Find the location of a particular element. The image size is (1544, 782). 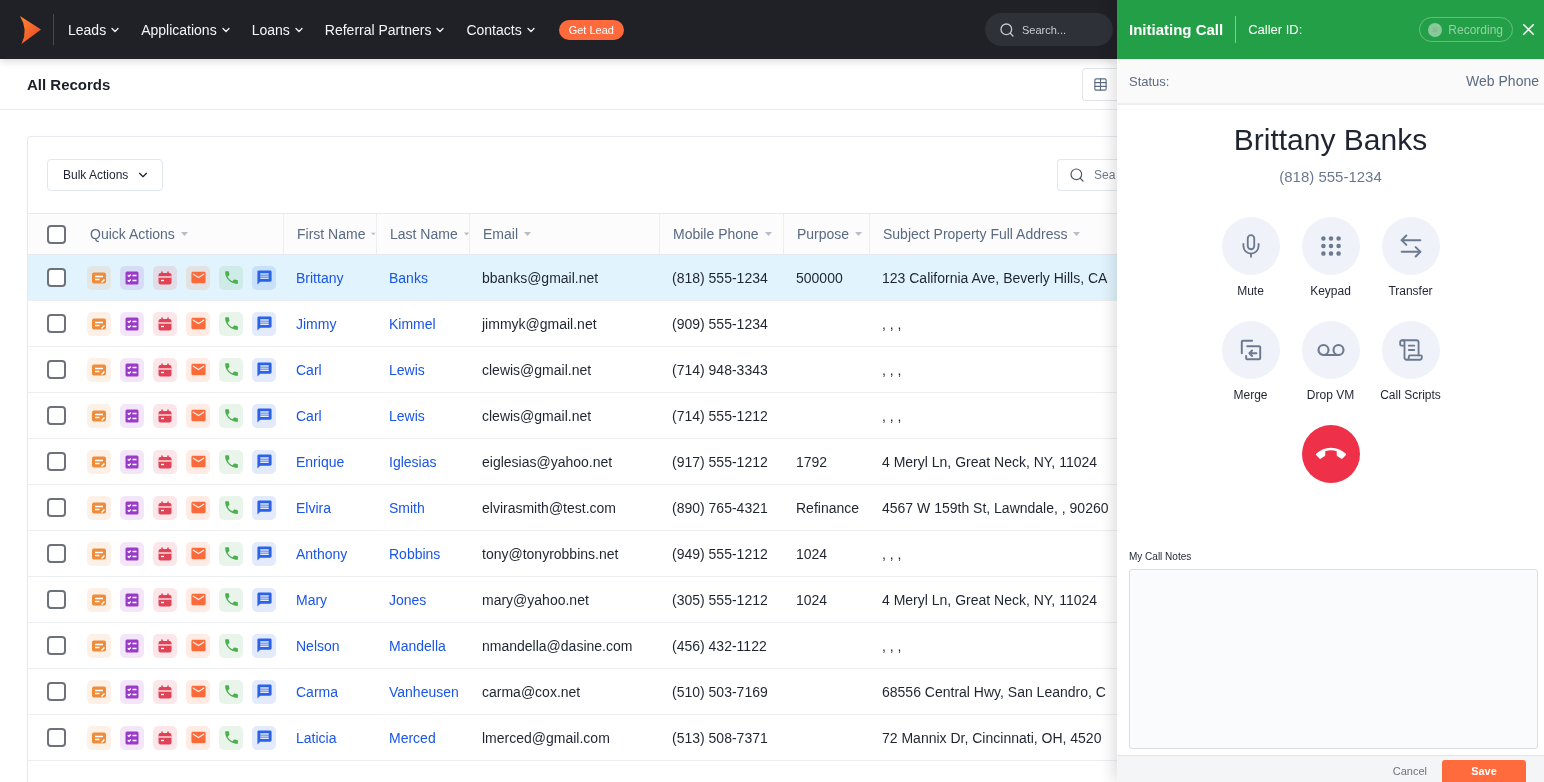

nav-menu-item: Applications is located at coordinates (186, 29).